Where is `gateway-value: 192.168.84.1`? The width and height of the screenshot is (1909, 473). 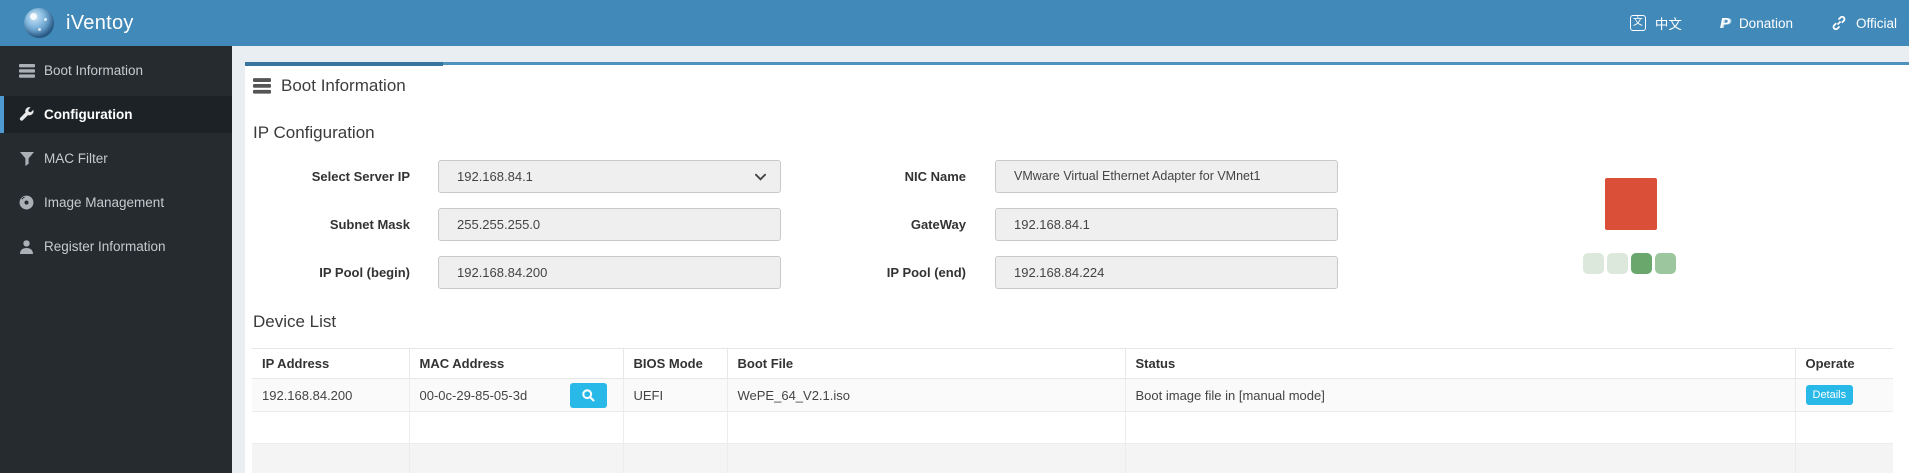 gateway-value: 192.168.84.1 is located at coordinates (1052, 224).